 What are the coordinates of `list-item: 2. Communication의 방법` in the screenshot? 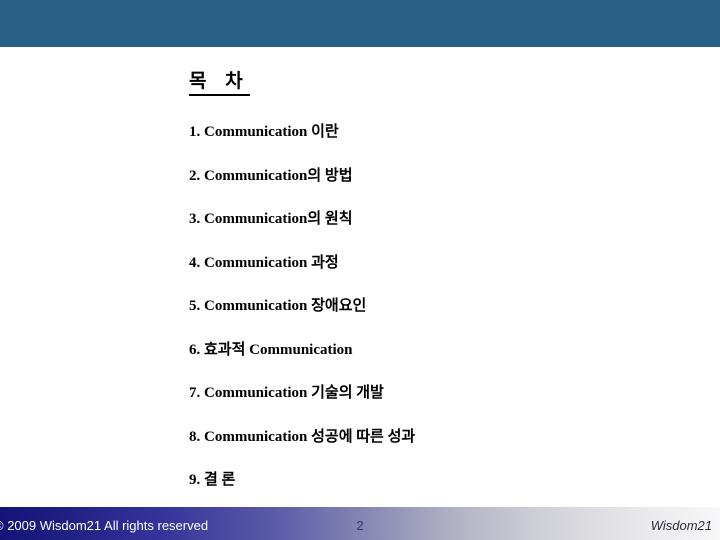 It's located at (271, 175).